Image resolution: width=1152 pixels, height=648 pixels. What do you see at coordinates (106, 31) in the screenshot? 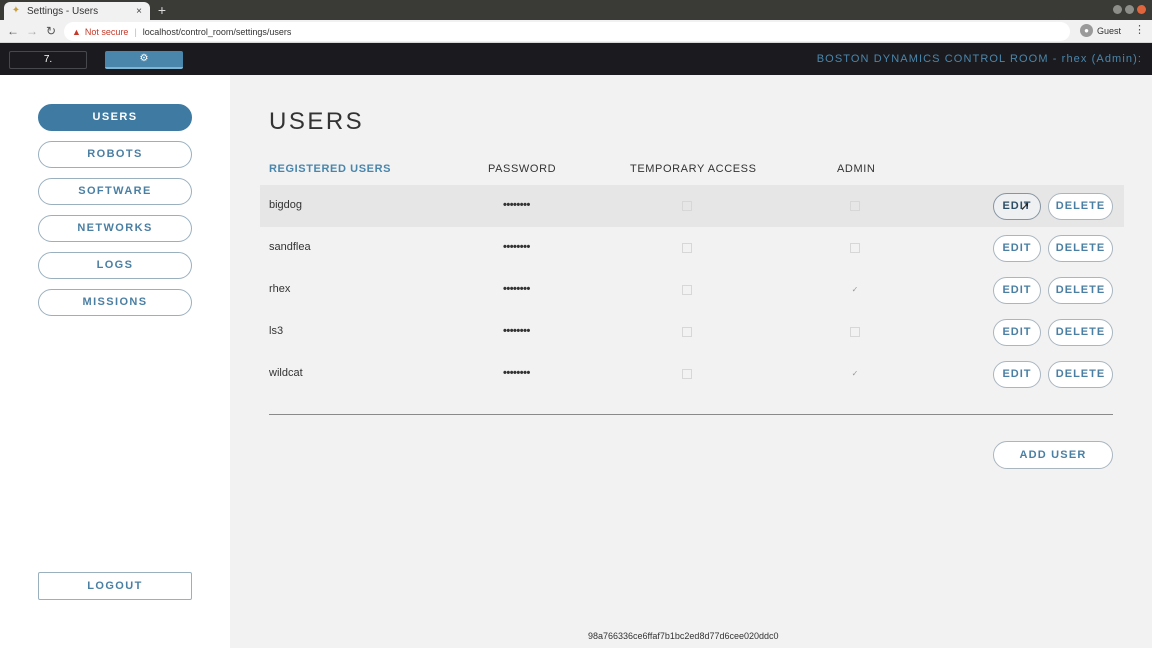
I see `not-secure-label: Not secure` at bounding box center [106, 31].